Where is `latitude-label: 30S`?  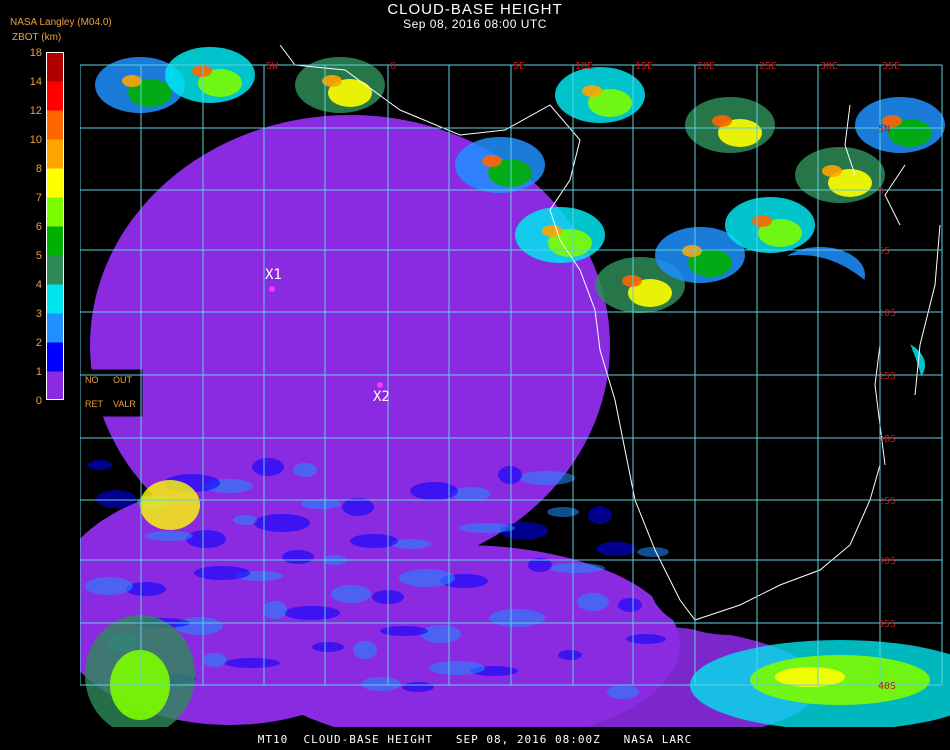
latitude-label: 30S is located at coordinates (887, 561).